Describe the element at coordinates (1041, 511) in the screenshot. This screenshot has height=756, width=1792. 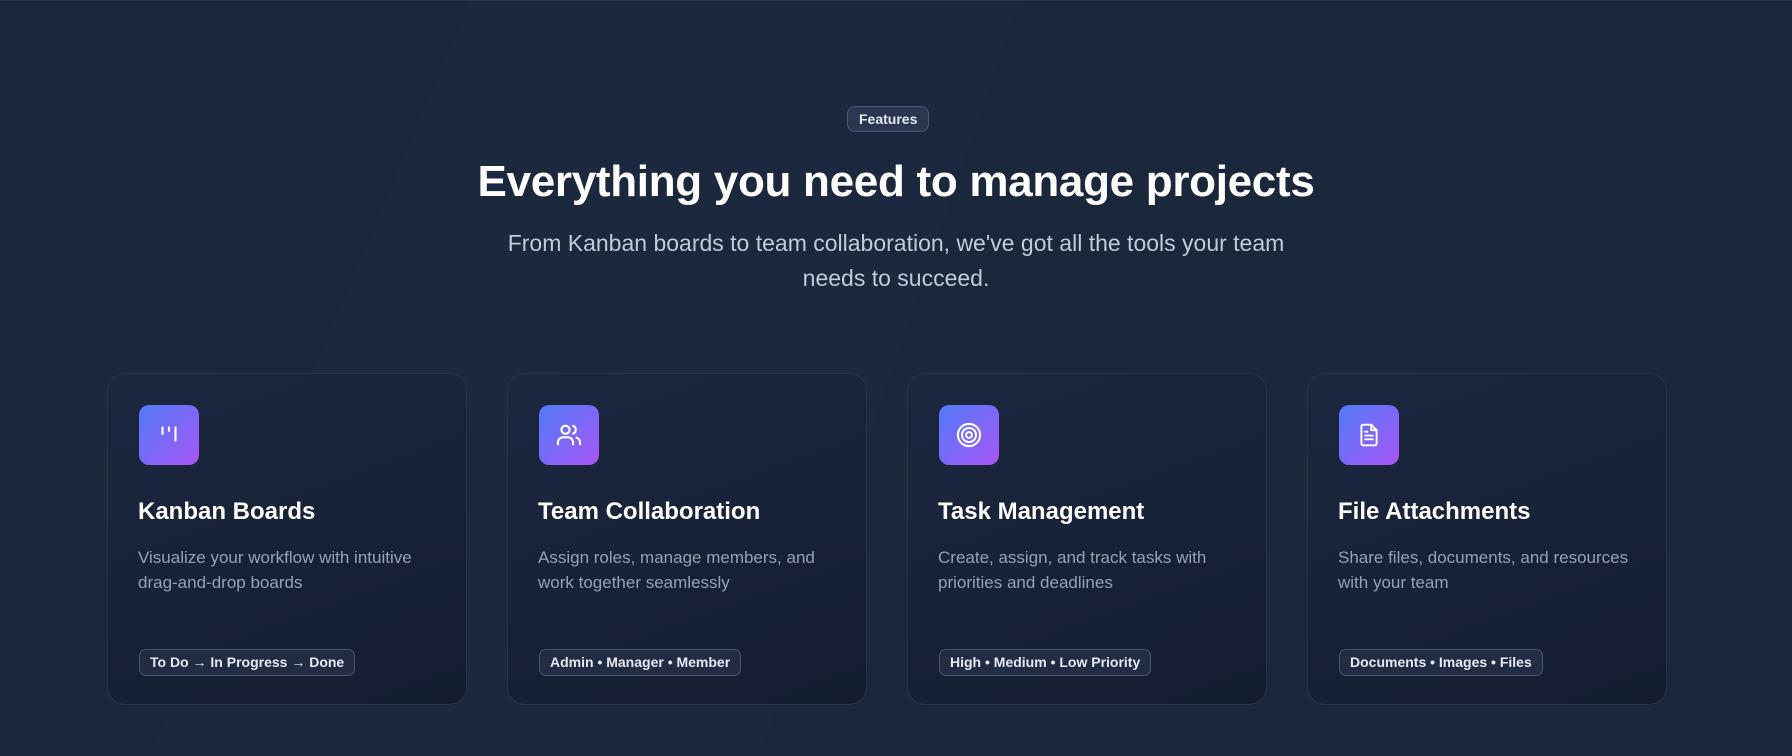
I see `feature-title: Task Management` at that location.